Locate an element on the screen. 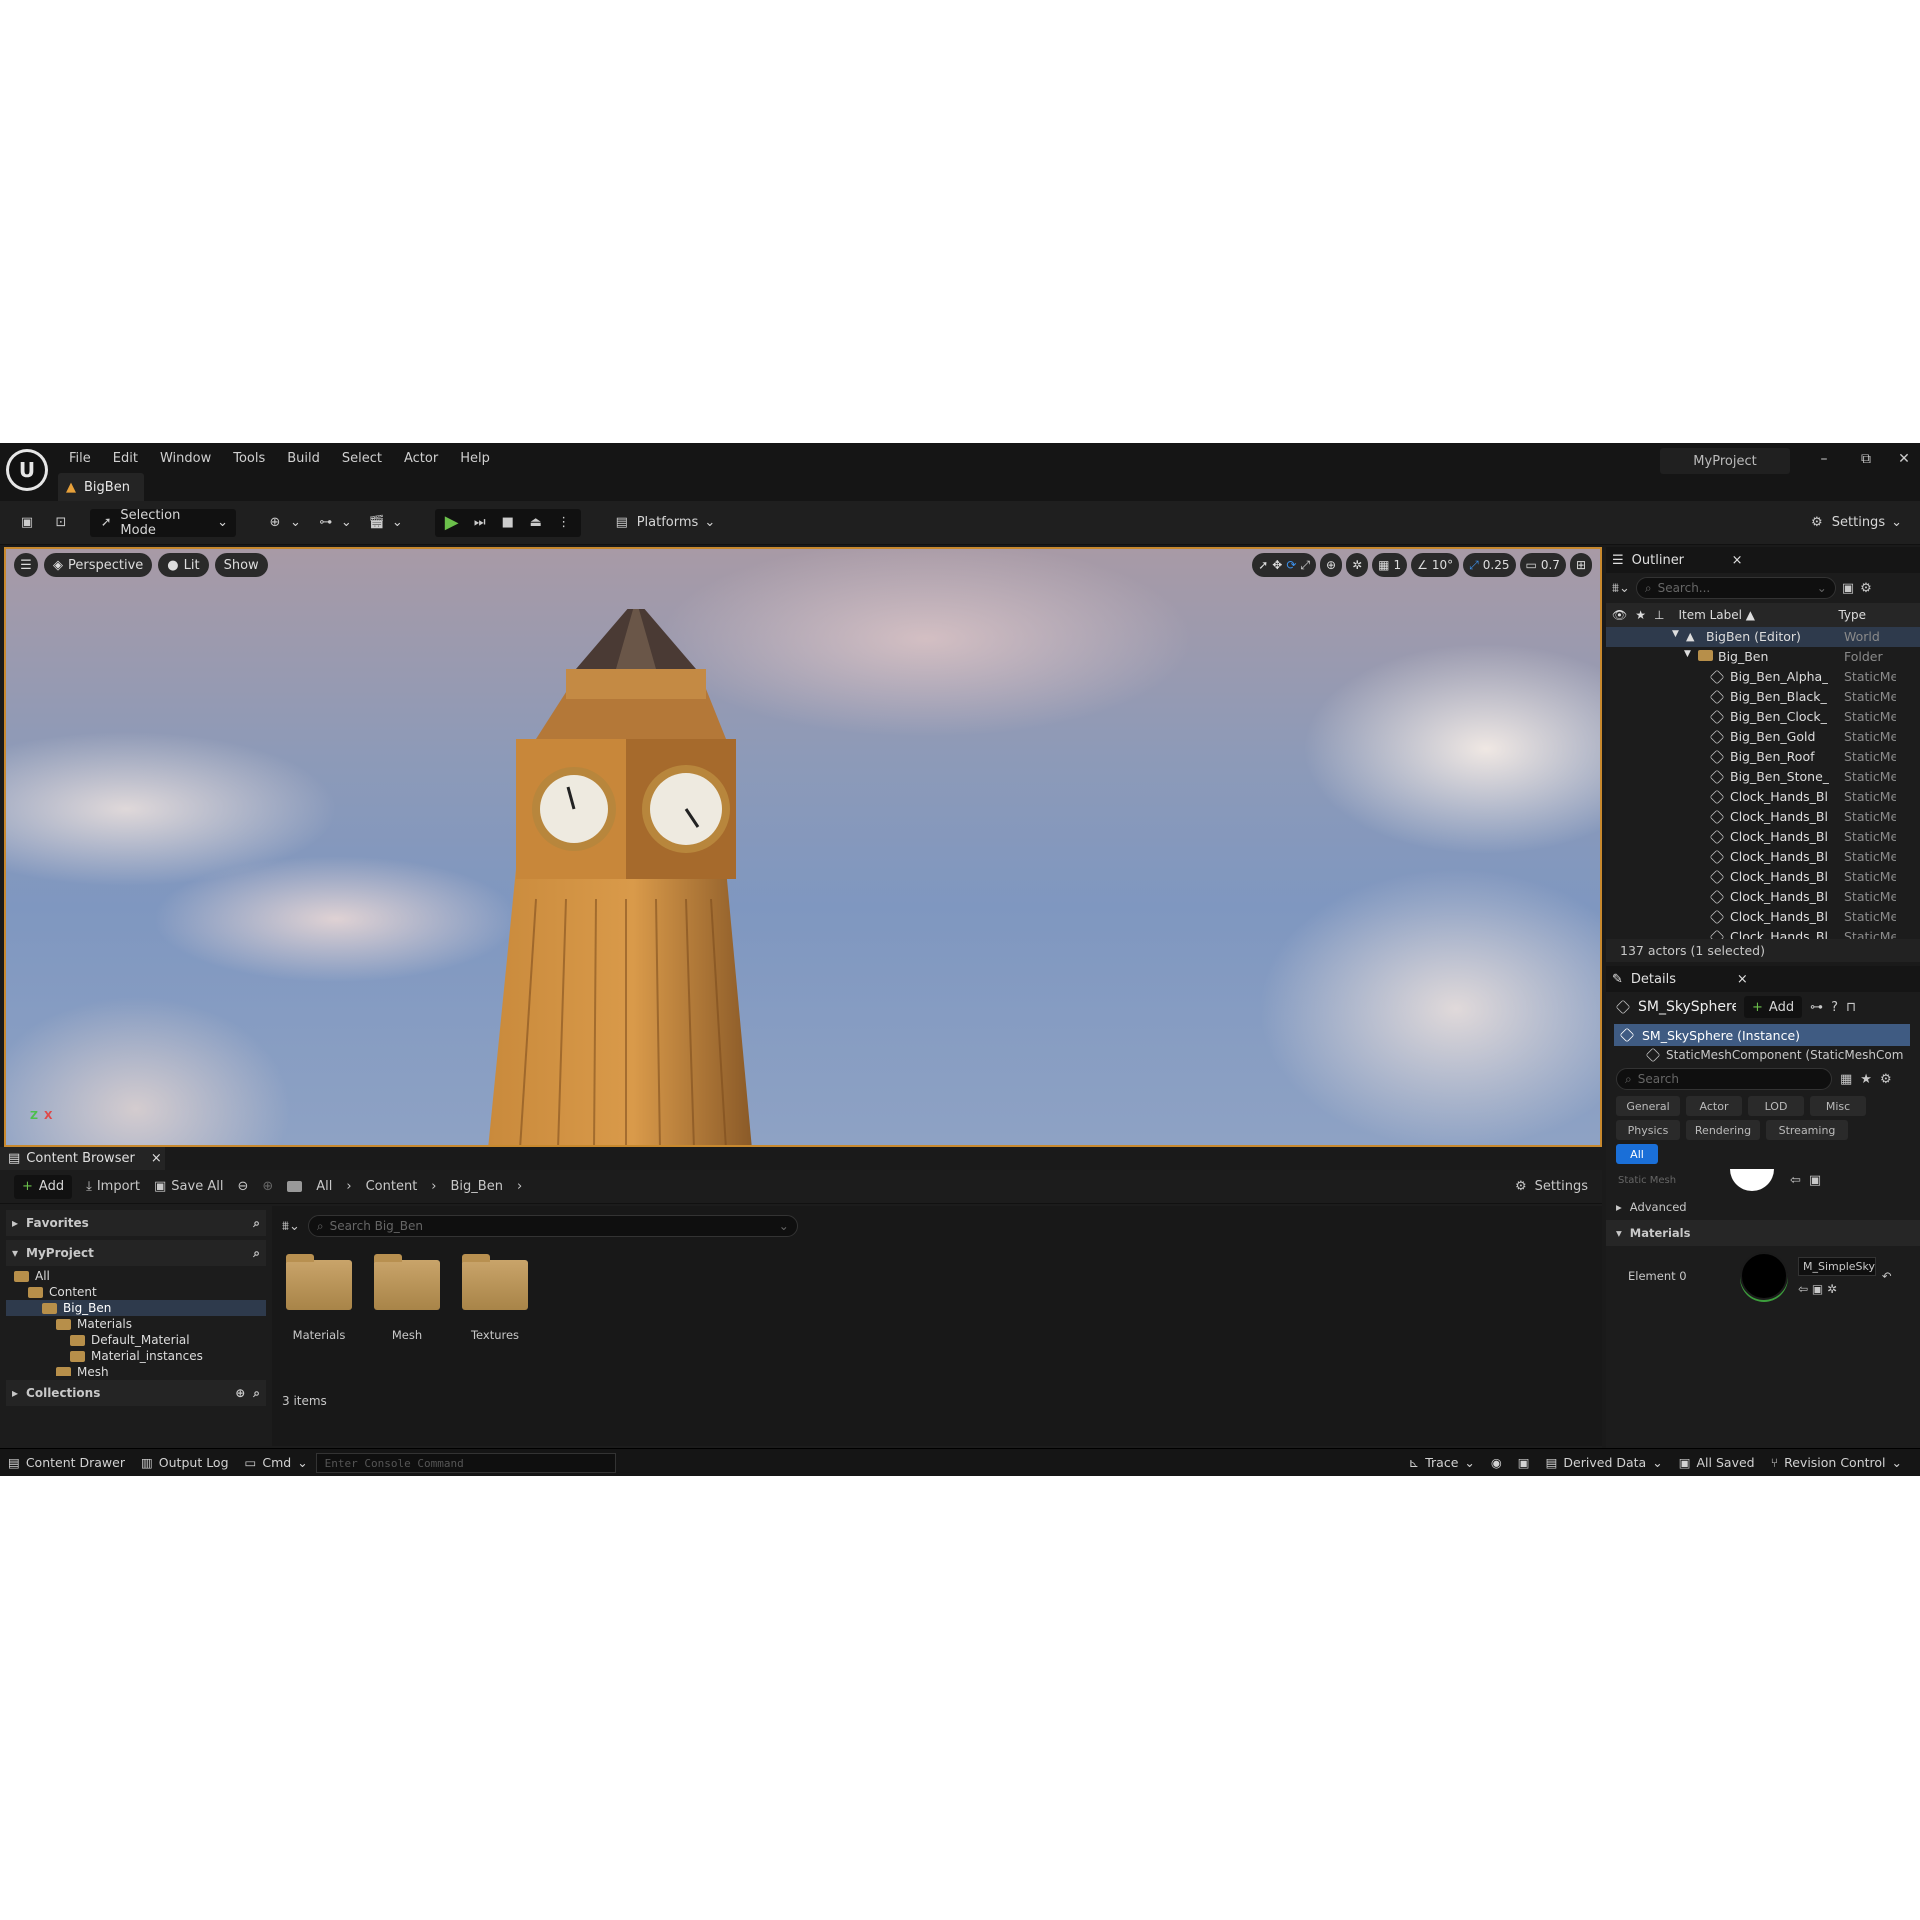  advanced-section: ▸ Advanced is located at coordinates (1763, 1207).